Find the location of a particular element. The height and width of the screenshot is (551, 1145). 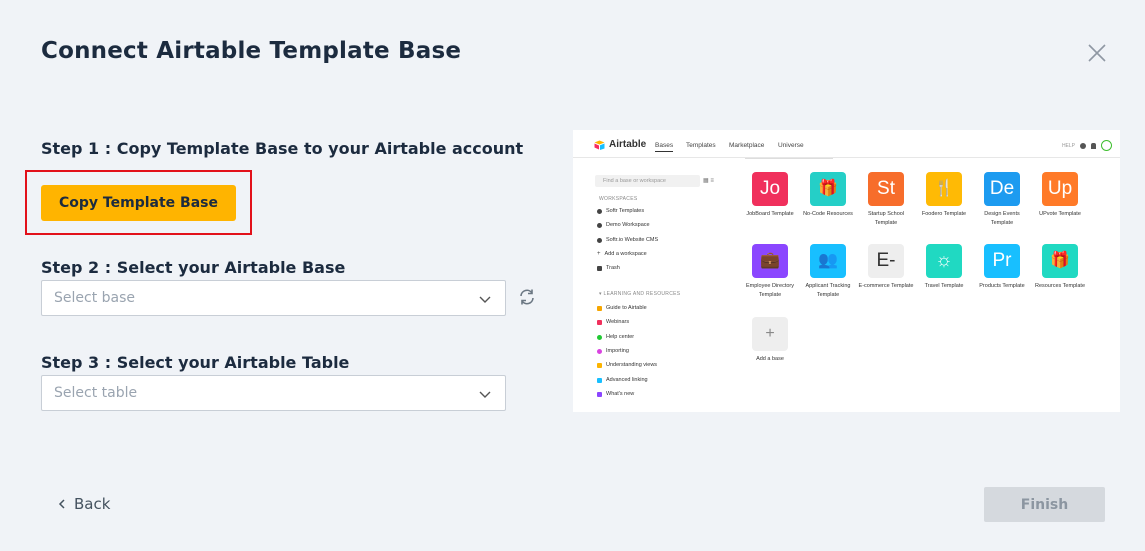

preview-workspace-item: Demo Workspace is located at coordinates (623, 225).